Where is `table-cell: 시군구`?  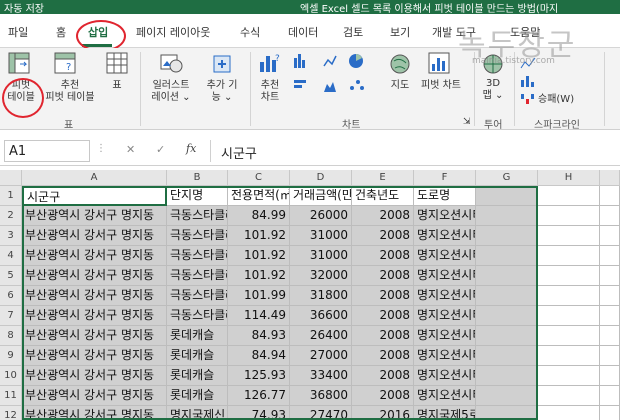
table-cell: 시군구 is located at coordinates (94, 196).